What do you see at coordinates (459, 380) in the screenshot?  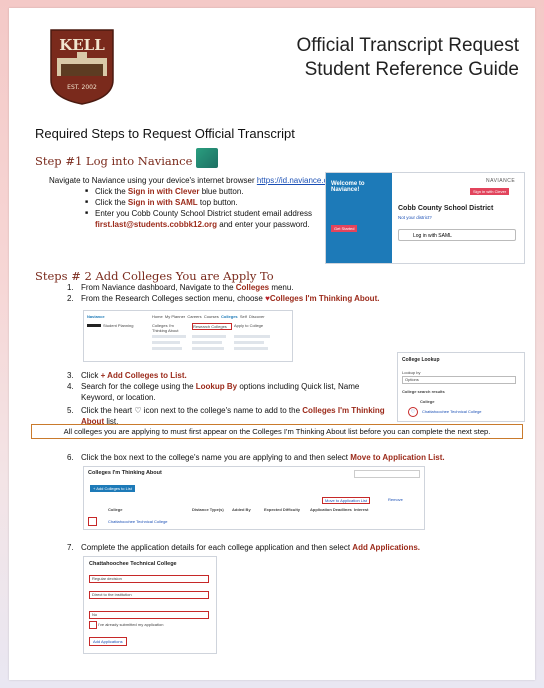 I see `lookup-by-select: Options` at bounding box center [459, 380].